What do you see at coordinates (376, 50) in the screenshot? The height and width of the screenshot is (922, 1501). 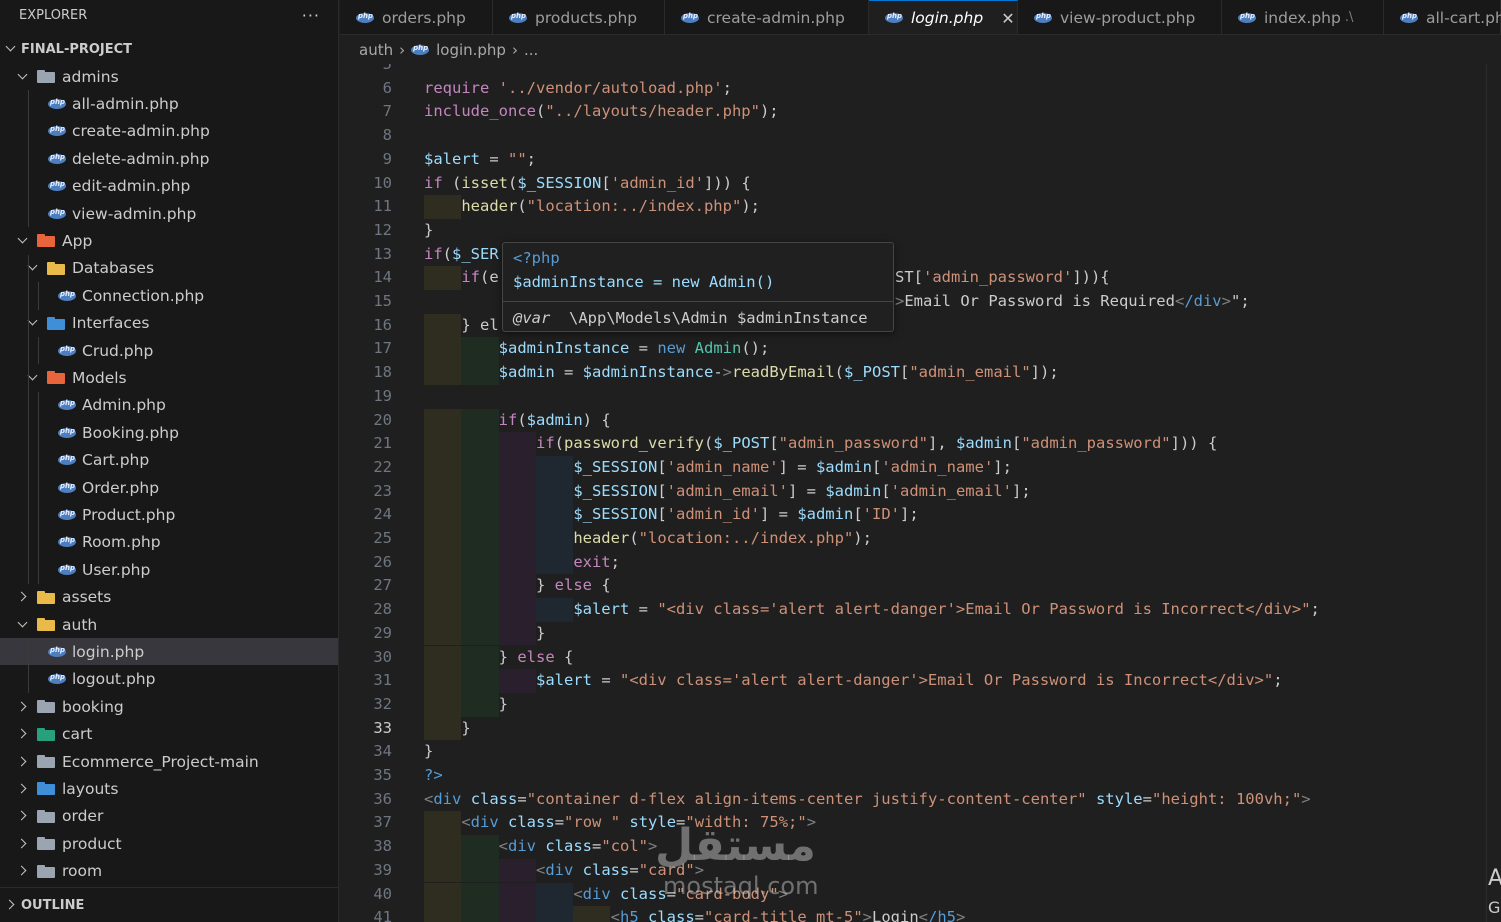 I see `breadcrumb-folder: auth` at bounding box center [376, 50].